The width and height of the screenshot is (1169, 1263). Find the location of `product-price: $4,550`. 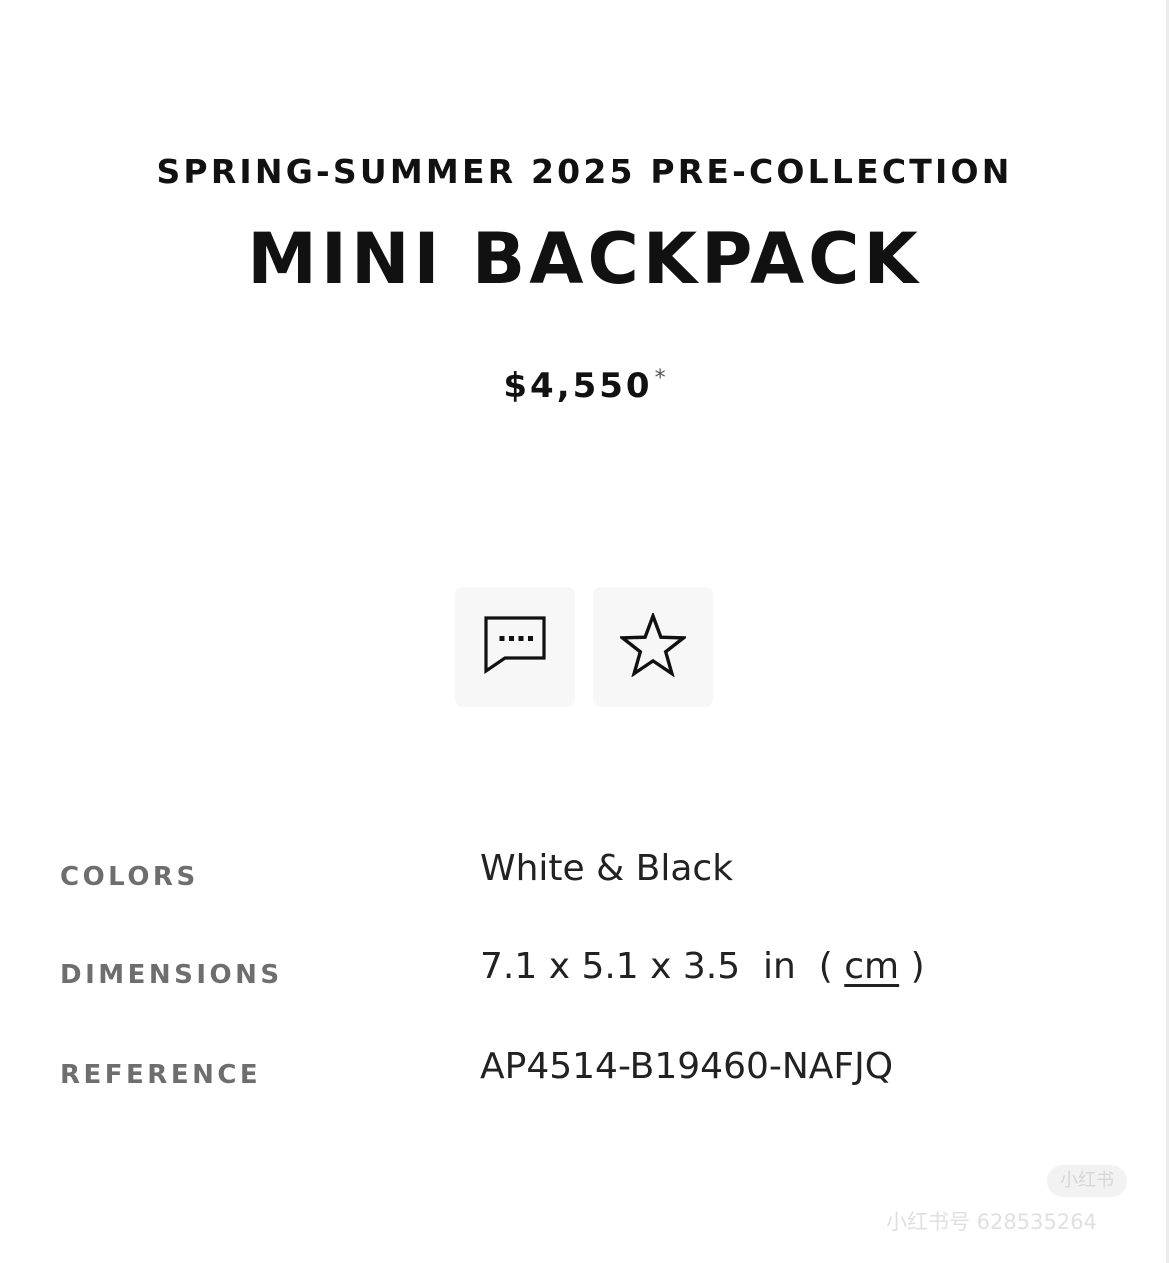

product-price: $4,550 is located at coordinates (578, 386).